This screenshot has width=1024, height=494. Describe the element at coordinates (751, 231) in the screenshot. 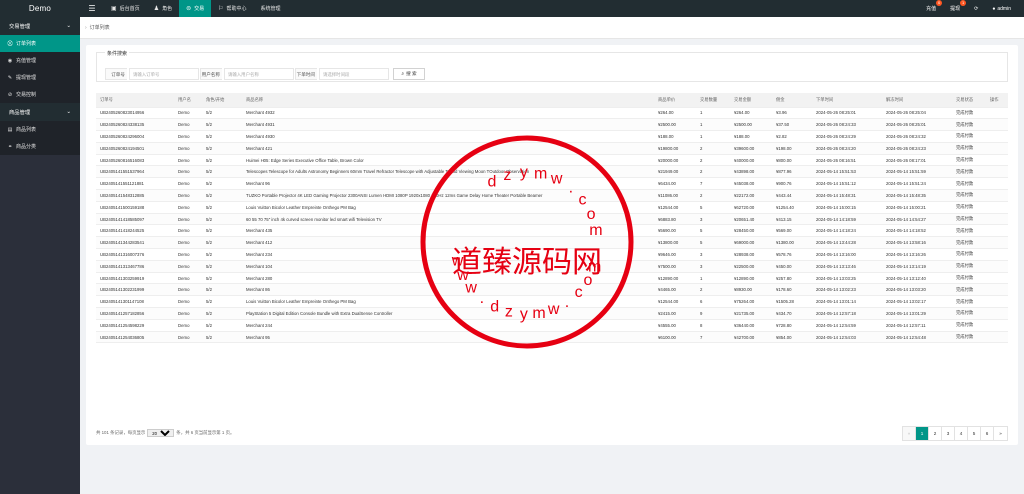

I see `table-cell: ¥28450.00` at that location.